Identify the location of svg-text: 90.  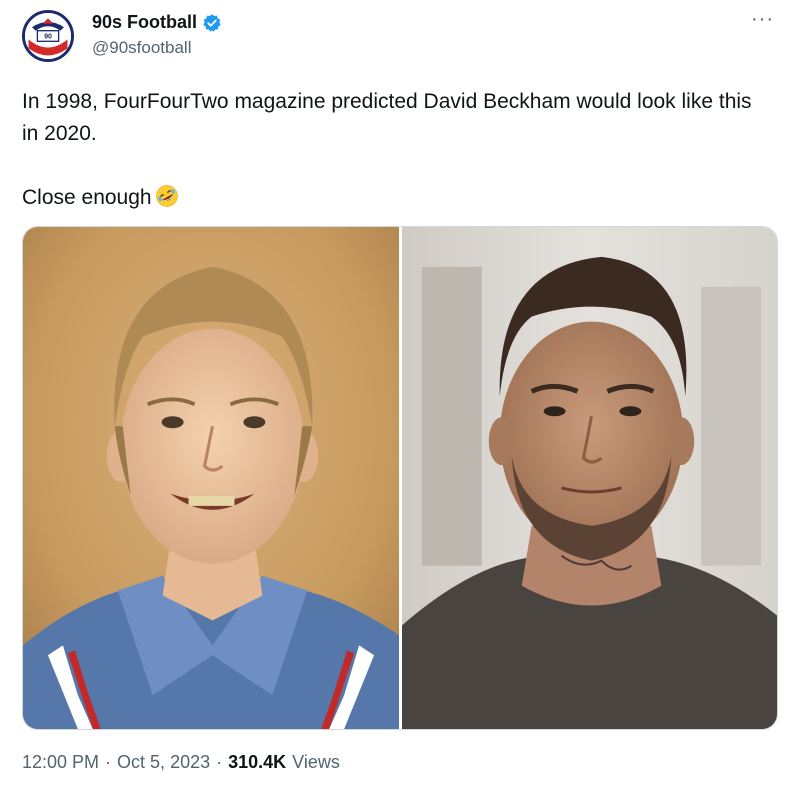
(48, 37).